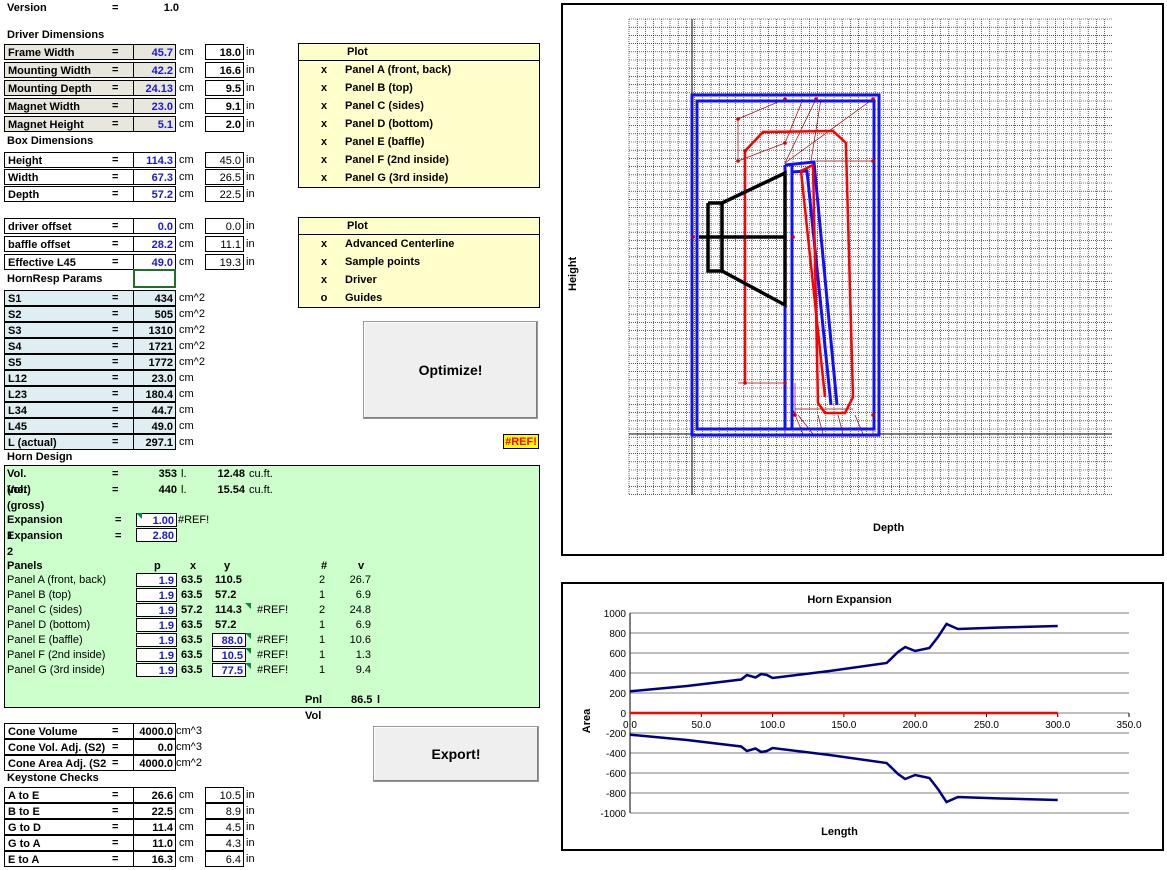 This screenshot has height=870, width=1167. What do you see at coordinates (154, 70) in the screenshot?
I see `row-value: 42.2` at bounding box center [154, 70].